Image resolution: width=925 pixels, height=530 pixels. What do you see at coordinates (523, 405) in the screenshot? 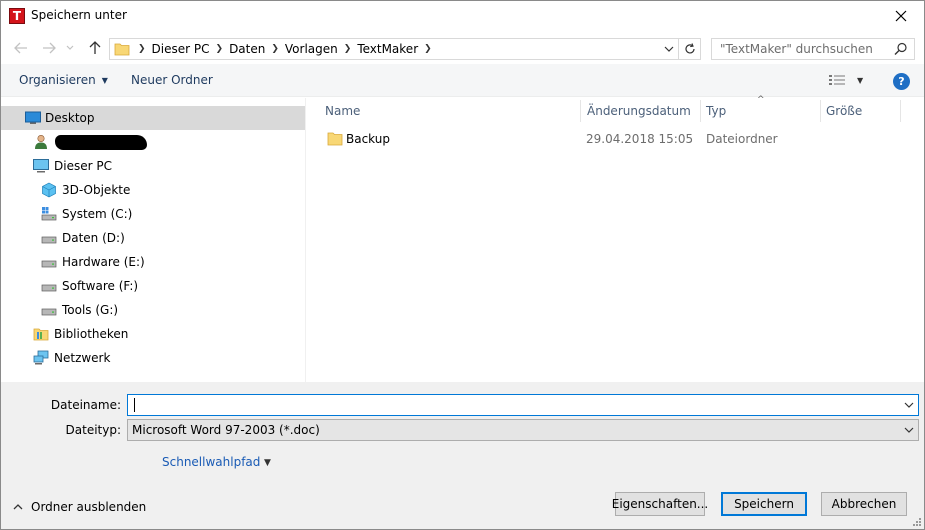
I see `filename-input` at bounding box center [523, 405].